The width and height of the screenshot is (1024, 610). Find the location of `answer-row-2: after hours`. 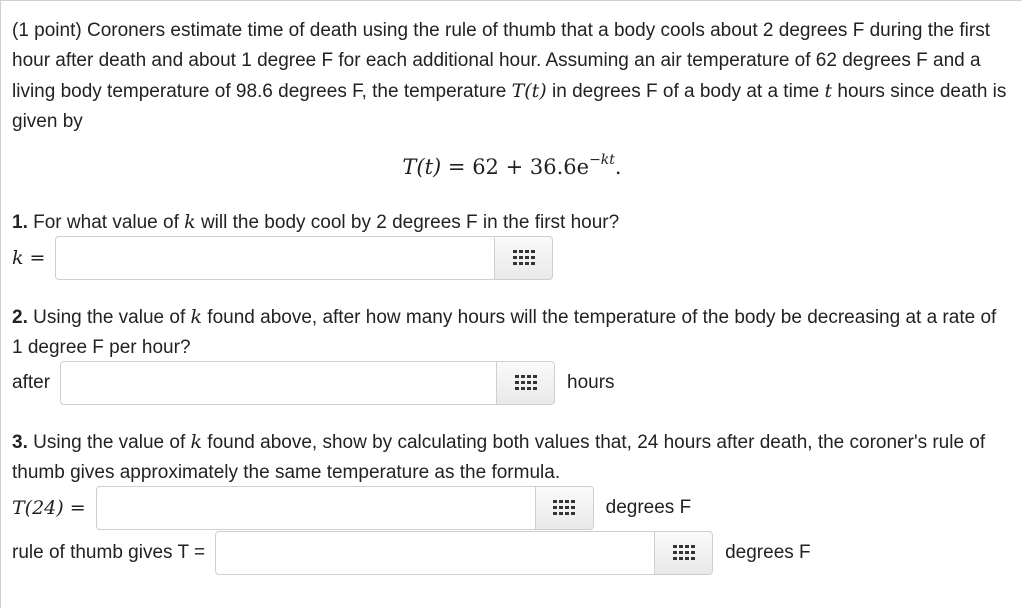

answer-row-2: after hours is located at coordinates (313, 383).